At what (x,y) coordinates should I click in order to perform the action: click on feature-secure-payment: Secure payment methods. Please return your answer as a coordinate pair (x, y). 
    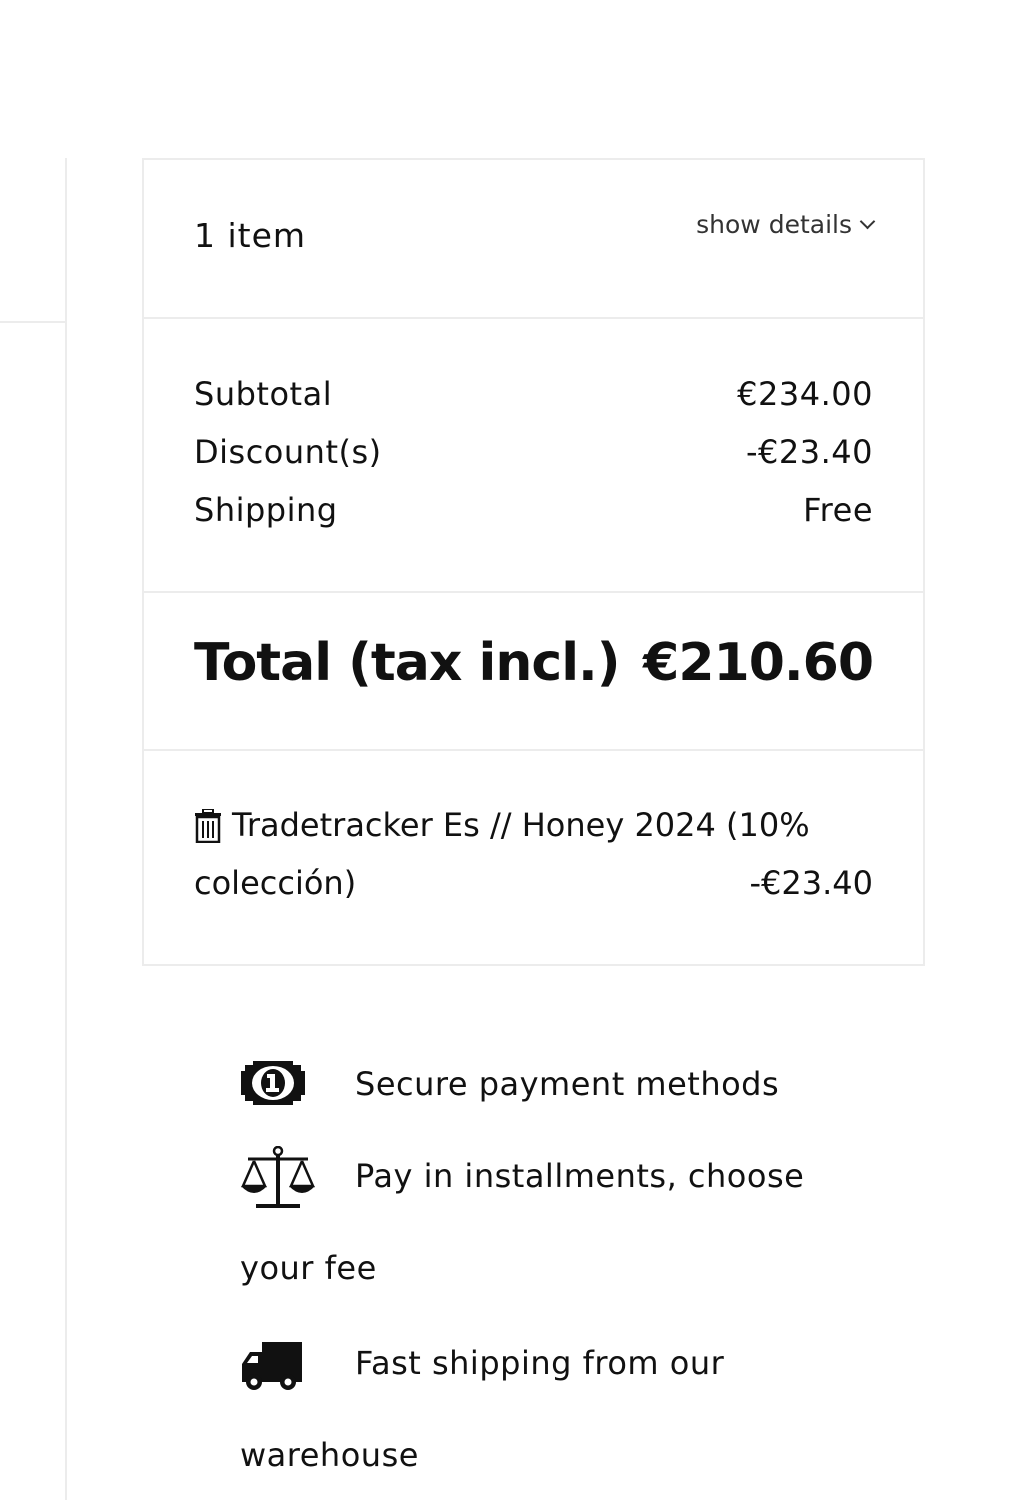
    Looking at the image, I should click on (567, 1084).